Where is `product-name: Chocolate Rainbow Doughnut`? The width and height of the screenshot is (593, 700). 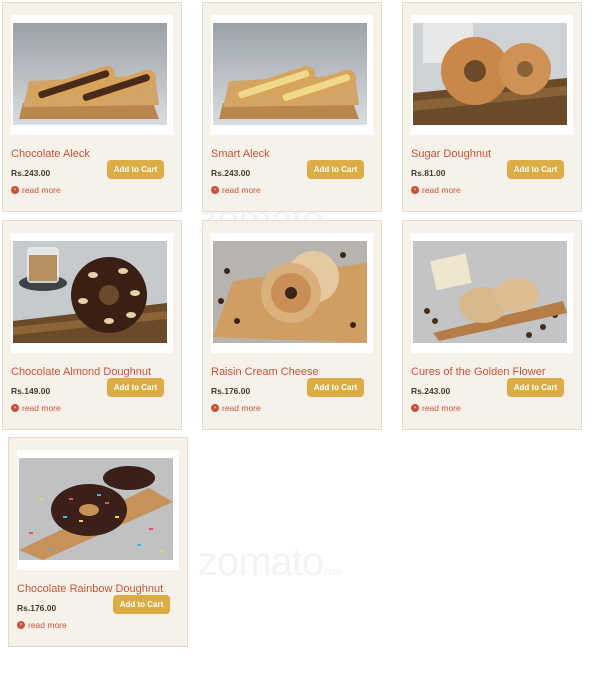 product-name: Chocolate Rainbow Doughnut is located at coordinates (90, 589).